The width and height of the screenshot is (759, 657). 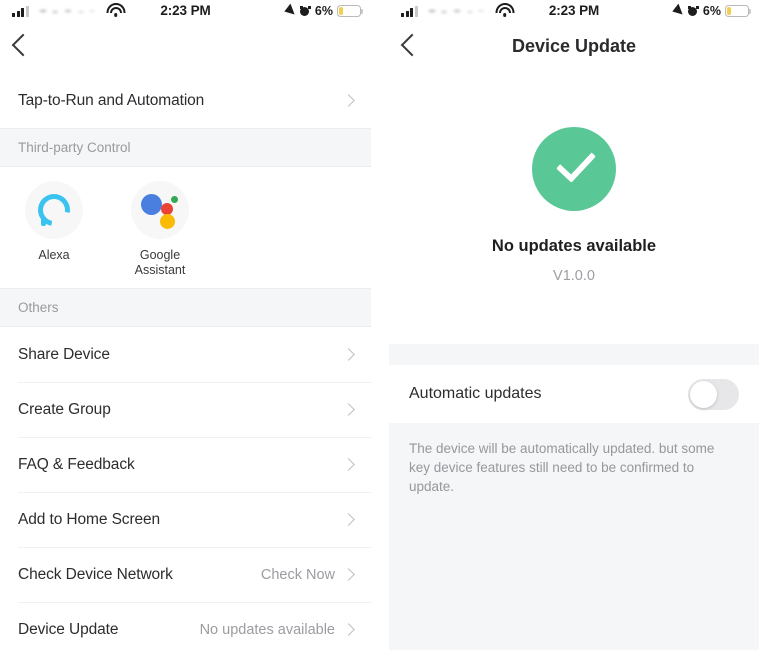 What do you see at coordinates (574, 354) in the screenshot?
I see `section-spacer` at bounding box center [574, 354].